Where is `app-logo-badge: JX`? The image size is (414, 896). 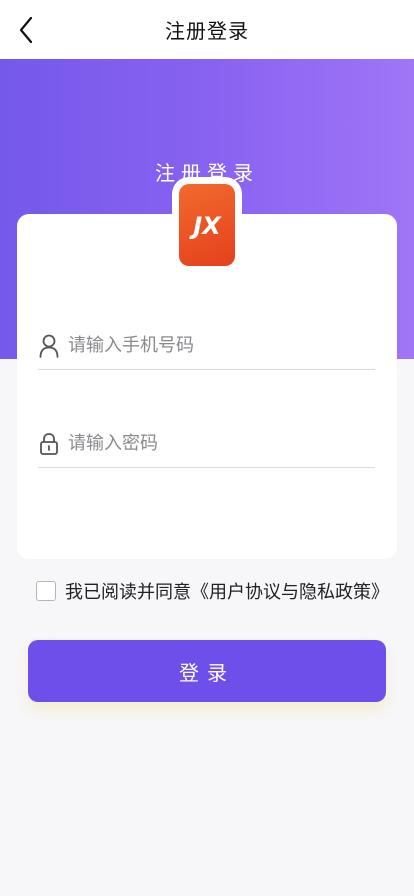 app-logo-badge: JX is located at coordinates (207, 225).